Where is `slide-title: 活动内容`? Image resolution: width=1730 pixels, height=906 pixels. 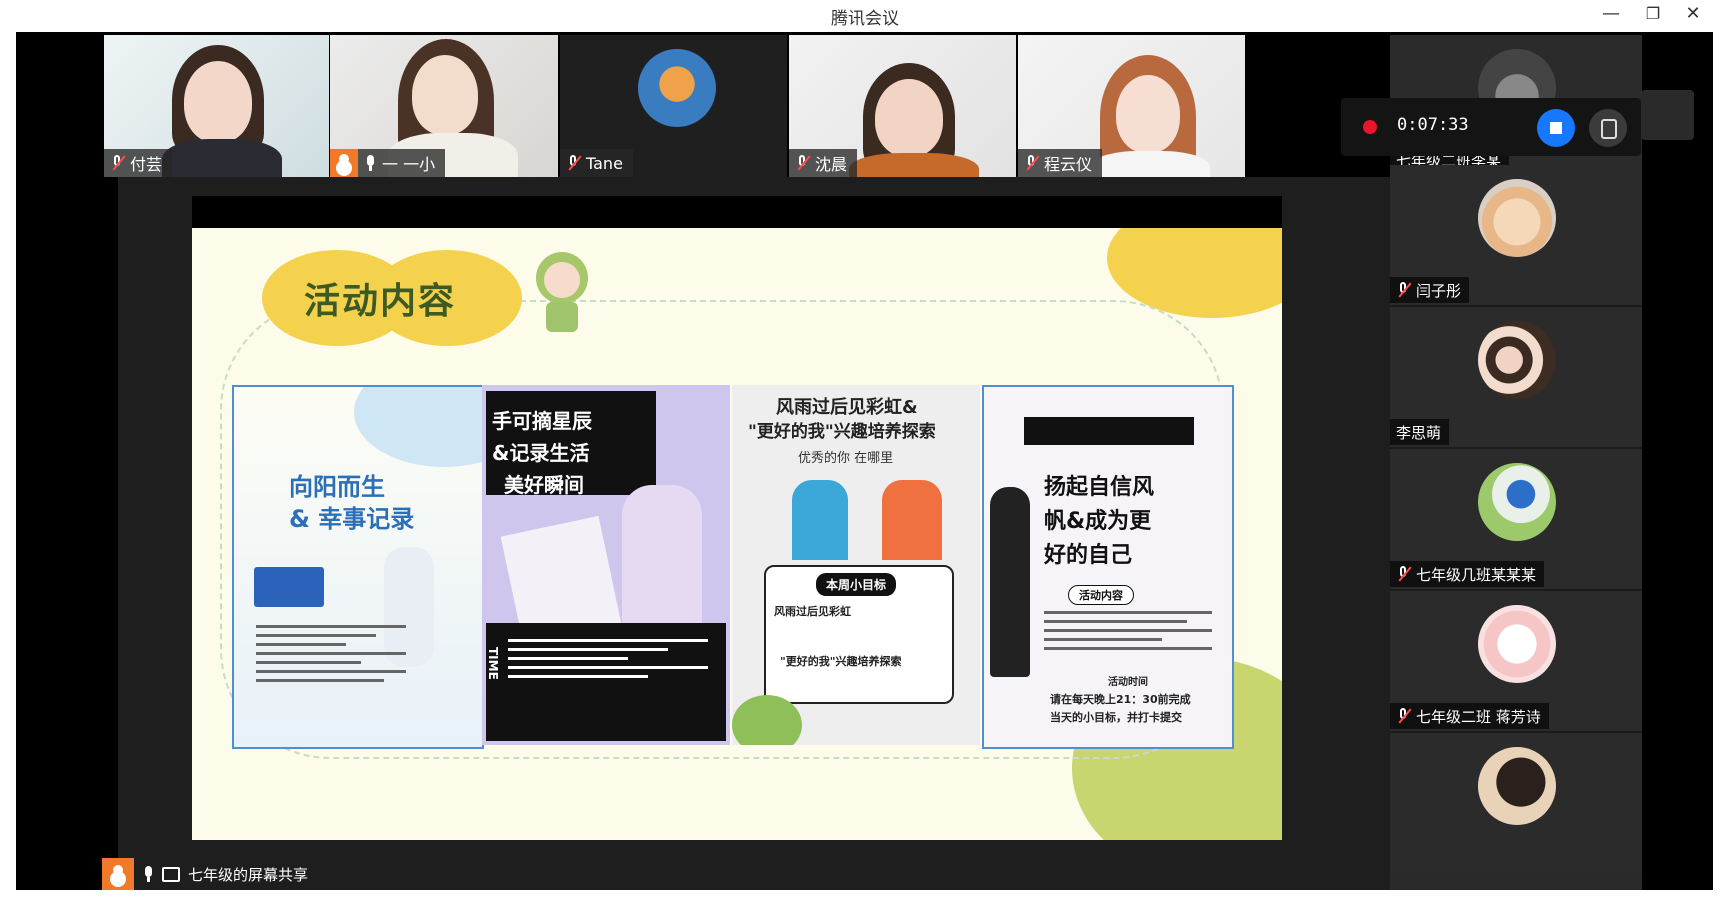
slide-title: 活动内容 is located at coordinates (380, 301).